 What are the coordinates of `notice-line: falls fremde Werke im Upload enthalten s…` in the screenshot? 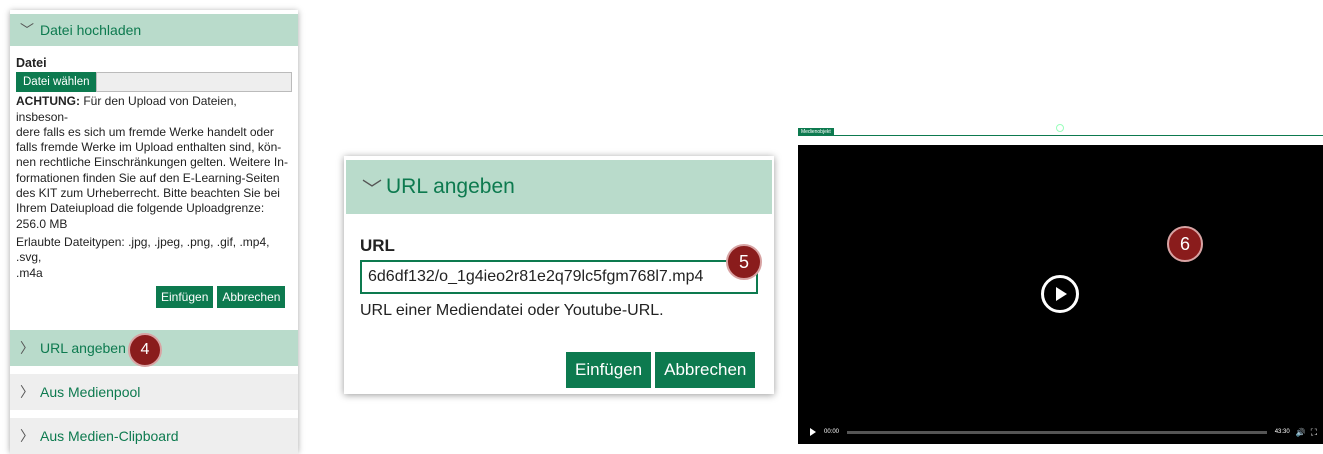 It's located at (149, 147).